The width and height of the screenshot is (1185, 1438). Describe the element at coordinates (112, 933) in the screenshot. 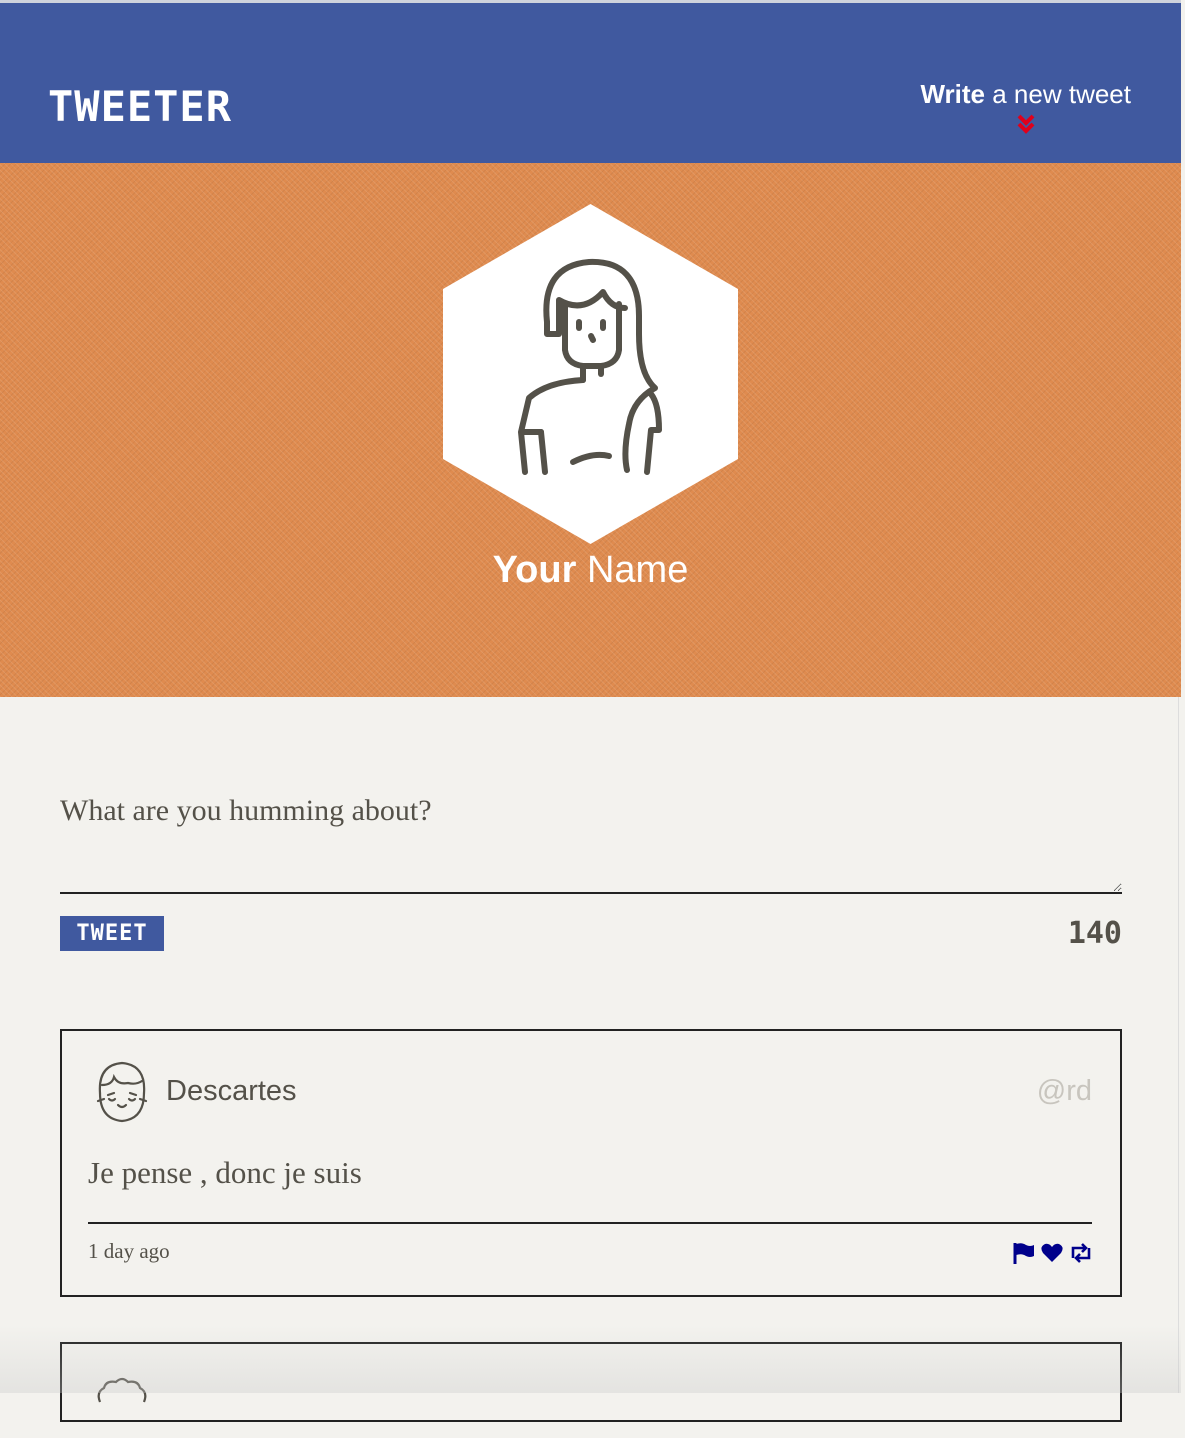

I see `tweet-button: TWEET` at that location.